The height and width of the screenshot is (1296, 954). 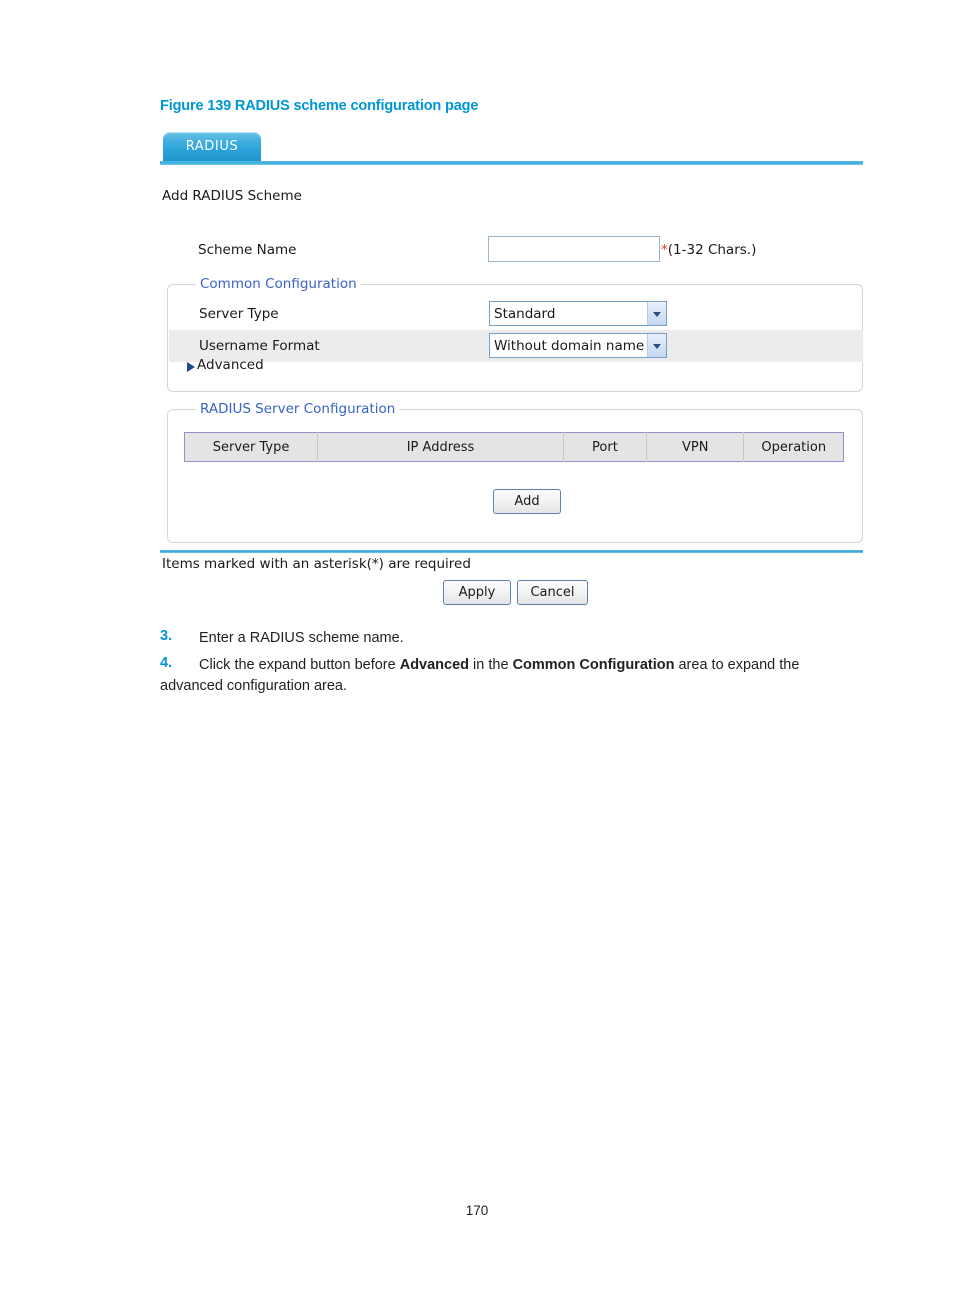 What do you see at coordinates (525, 313) in the screenshot?
I see `server-type-value: Standard` at bounding box center [525, 313].